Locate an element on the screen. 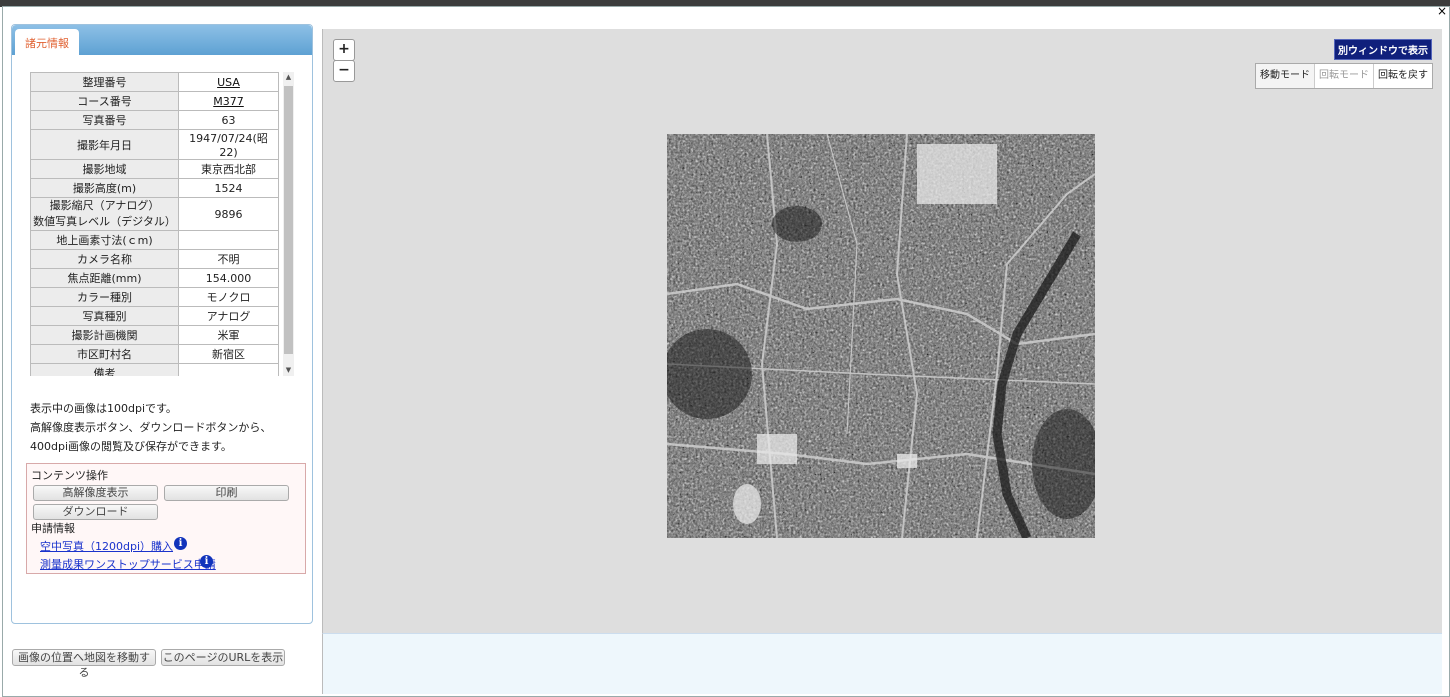 This screenshot has height=697, width=1450. table-row: 焦点距離(mm) 154.000 is located at coordinates (154, 278).